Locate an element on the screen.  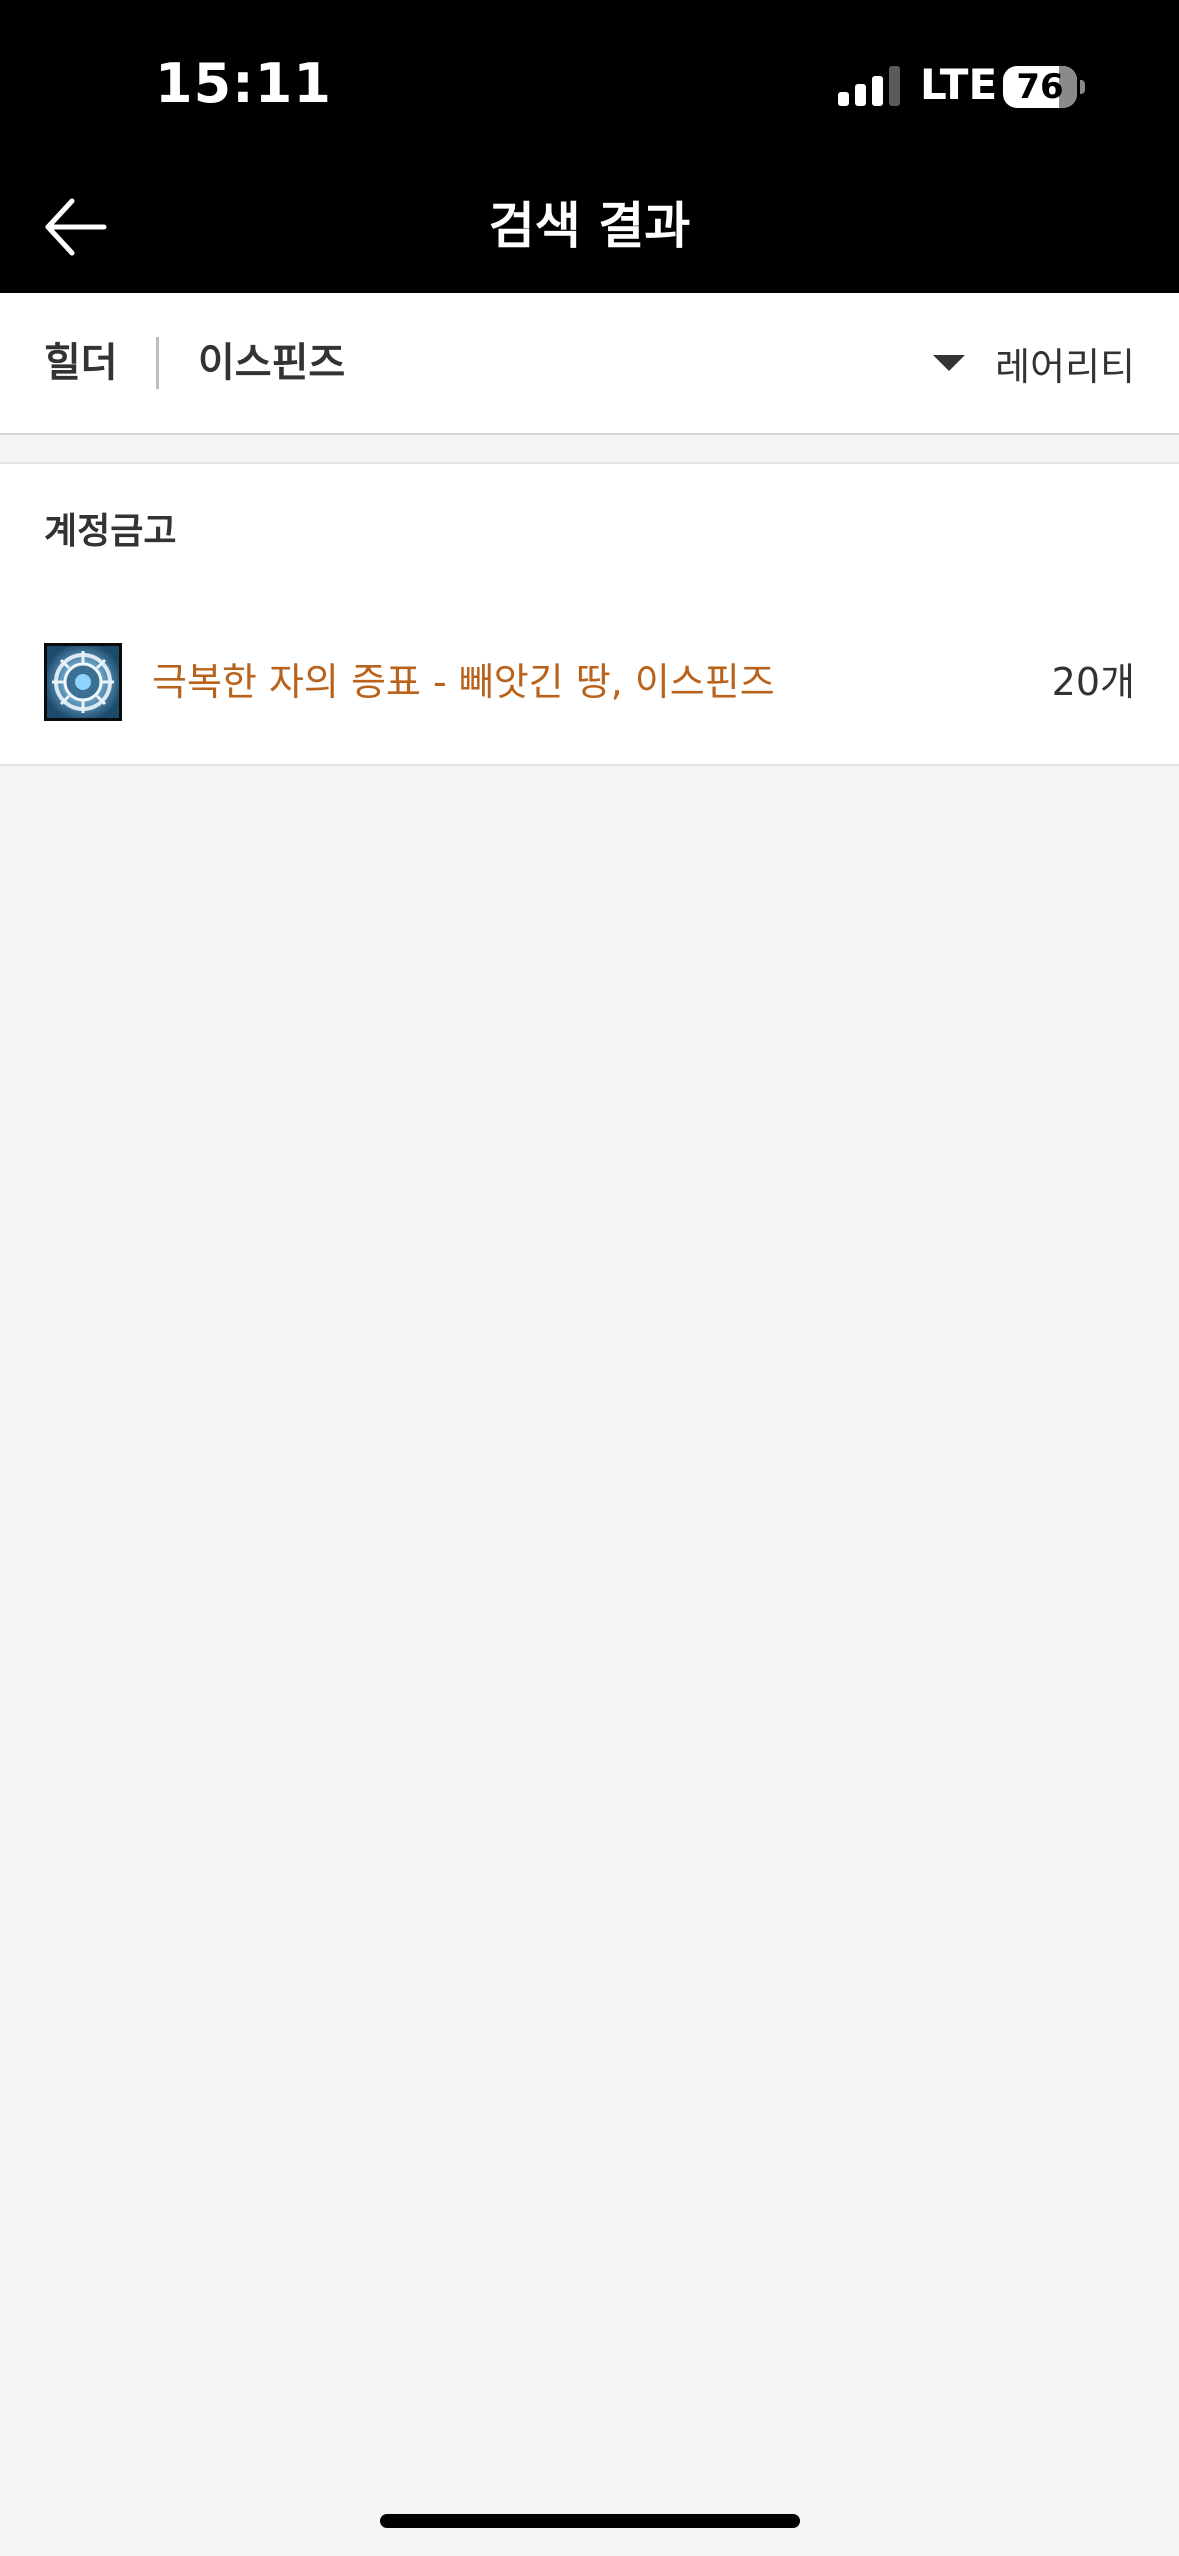
status-time: 15:11 is located at coordinates (243, 83).